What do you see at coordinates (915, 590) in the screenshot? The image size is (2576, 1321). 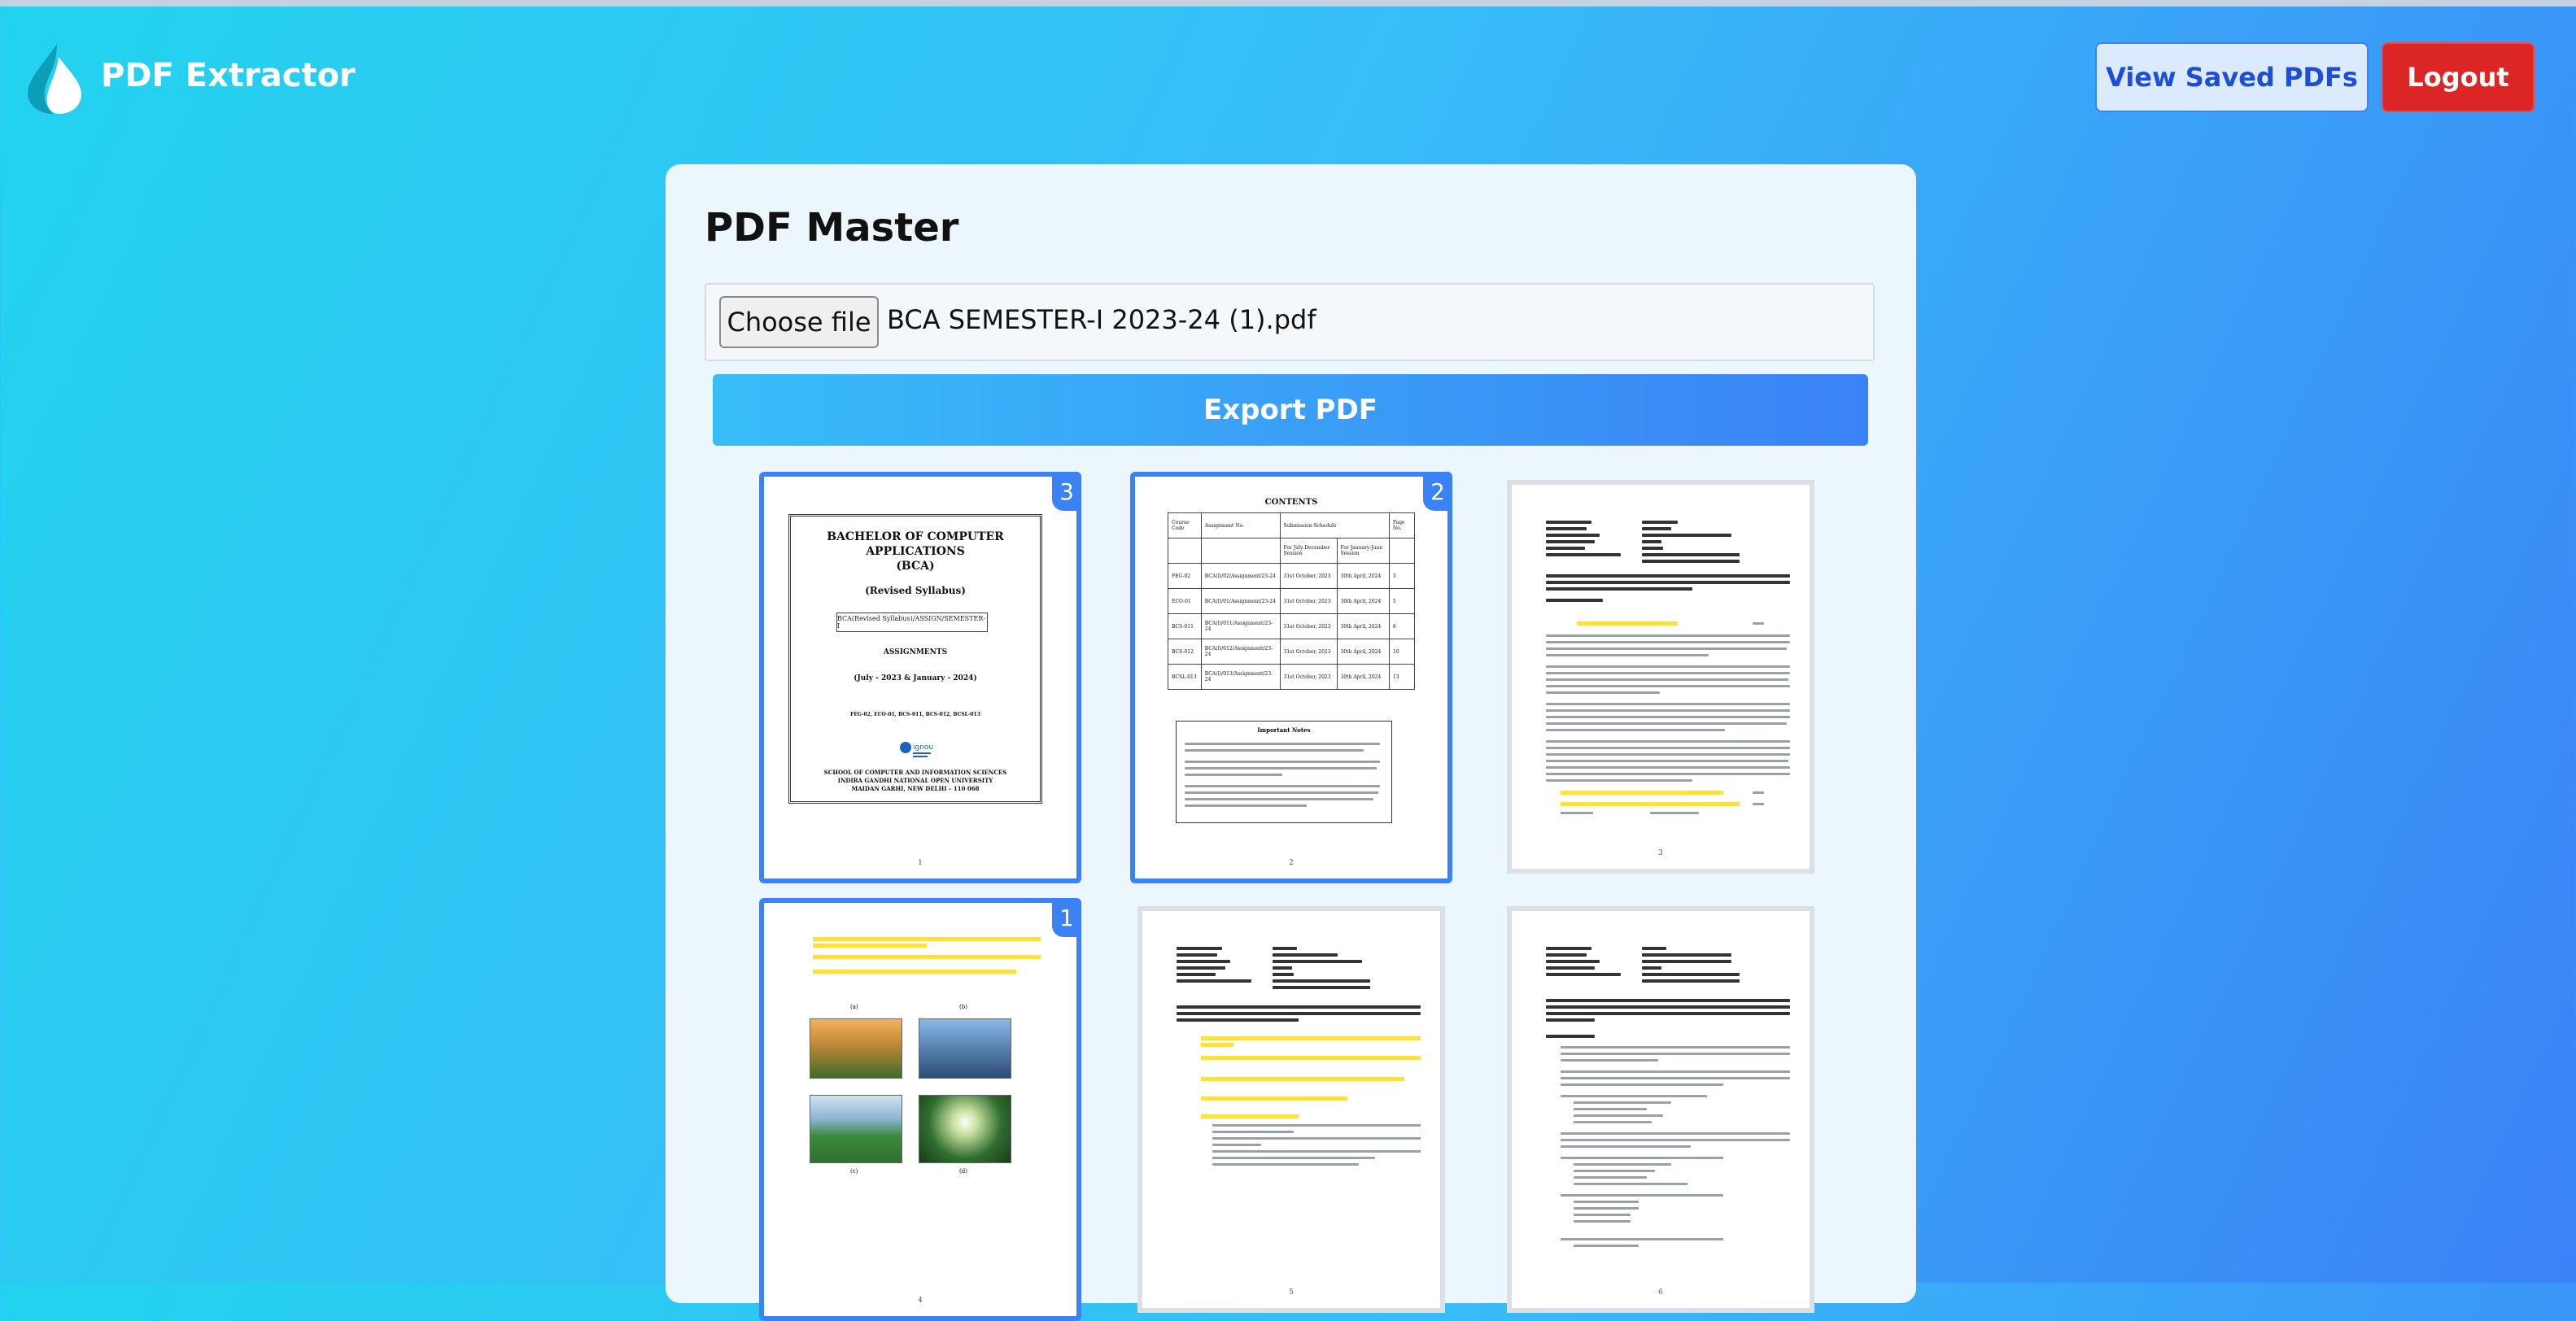 I see `cover-revised: (Revised Syllabus)` at bounding box center [915, 590].